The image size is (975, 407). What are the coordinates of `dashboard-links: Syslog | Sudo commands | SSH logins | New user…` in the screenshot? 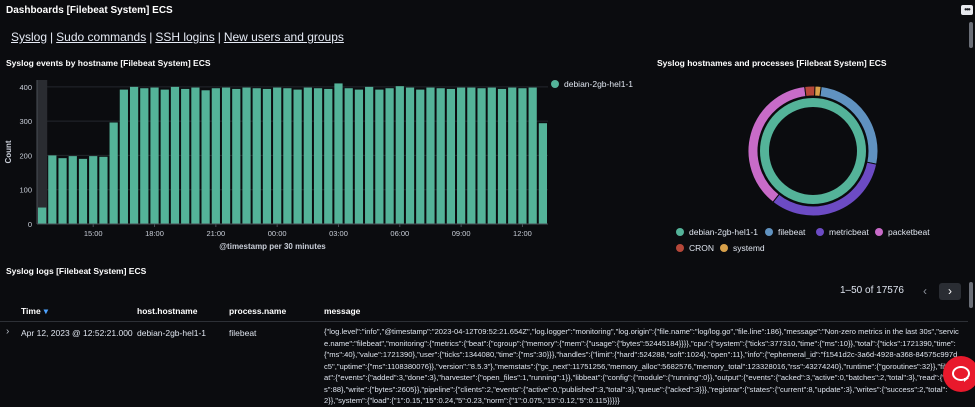 It's located at (177, 37).